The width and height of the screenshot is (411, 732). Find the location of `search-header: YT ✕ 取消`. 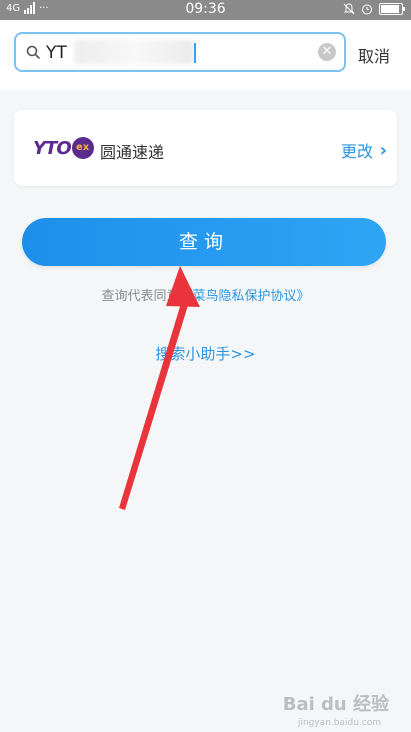

search-header: YT ✕ 取消 is located at coordinates (205, 55).